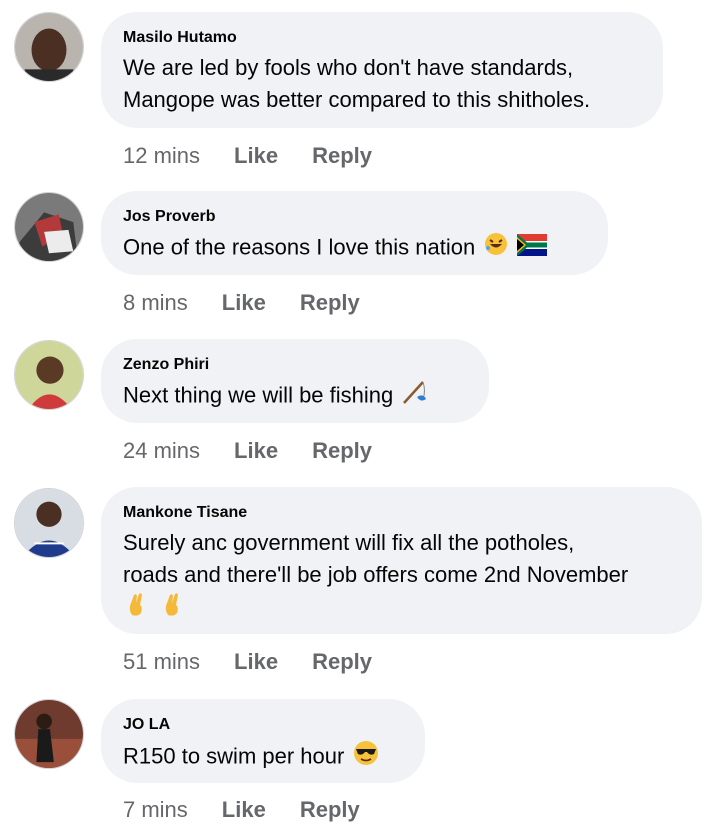  Describe the element at coordinates (532, 249) in the screenshot. I see `south-africa-flag-icon` at that location.